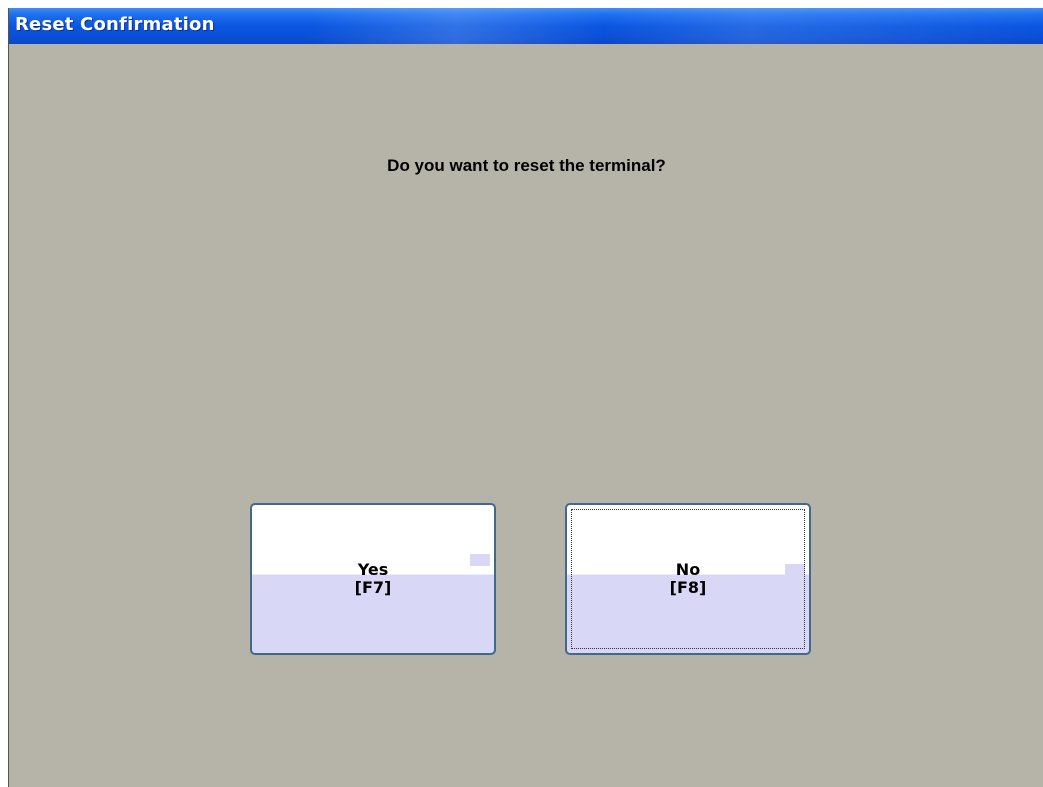 The width and height of the screenshot is (1043, 787). Describe the element at coordinates (688, 587) in the screenshot. I see `no-button-shortcut: [F8]` at that location.